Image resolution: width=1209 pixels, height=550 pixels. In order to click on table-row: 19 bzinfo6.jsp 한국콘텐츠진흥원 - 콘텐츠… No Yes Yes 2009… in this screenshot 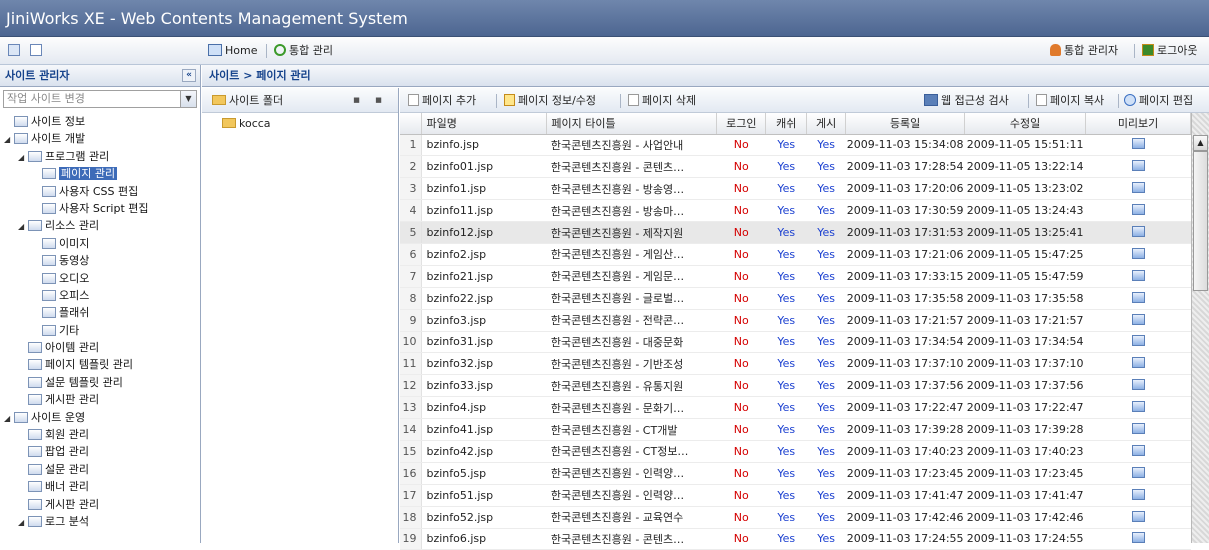, I will do `click(795, 539)`.